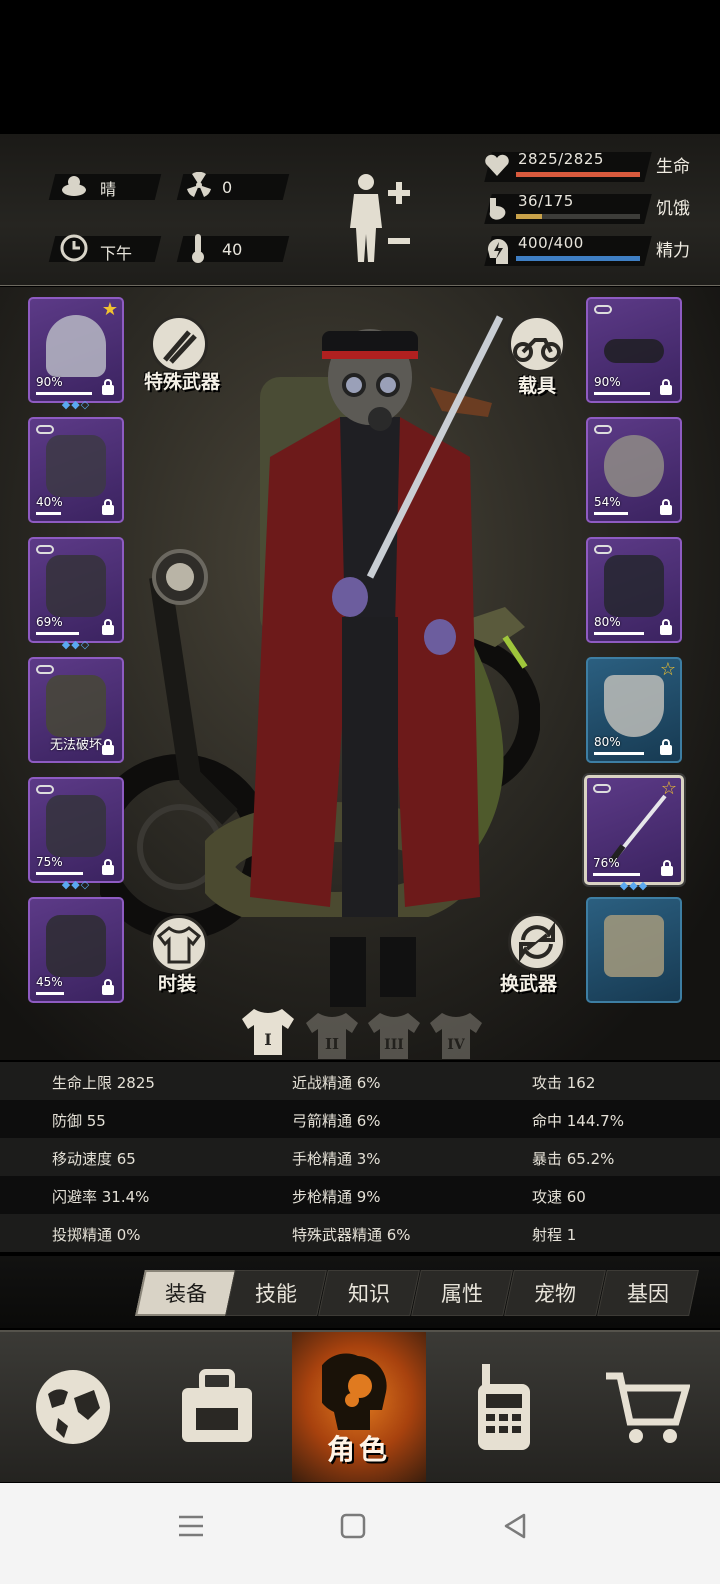 This screenshot has width=720, height=1584. I want to click on walkie-talkie-icon, so click(504, 1407).